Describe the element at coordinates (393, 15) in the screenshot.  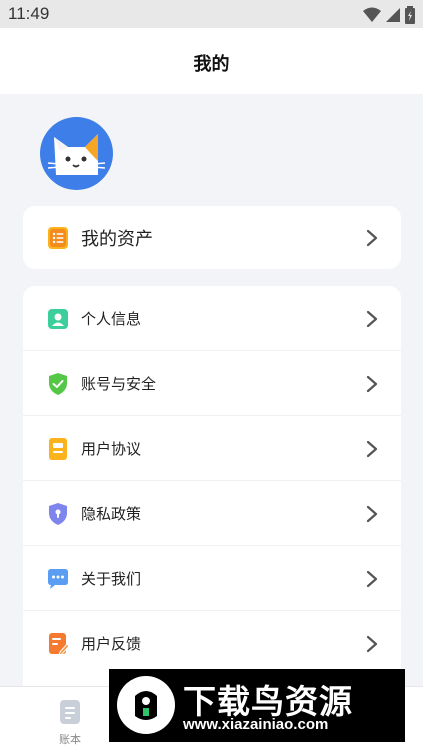
I see `signal-icon` at that location.